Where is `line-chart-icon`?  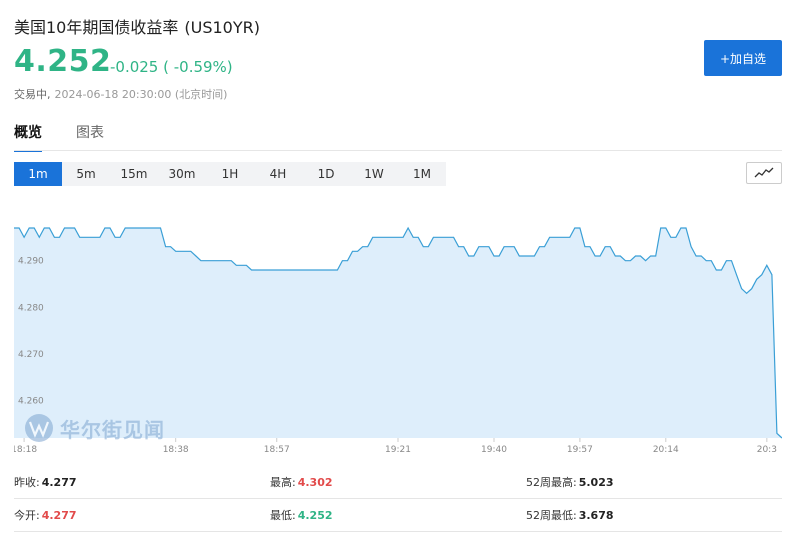
line-chart-icon is located at coordinates (764, 172).